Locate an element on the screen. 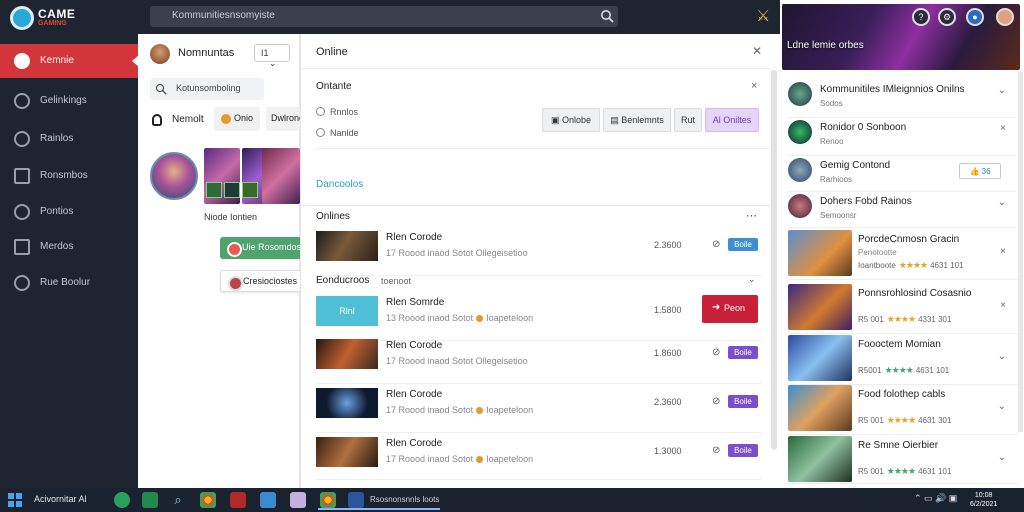 The height and width of the screenshot is (512, 1024). profile-avatar is located at coordinates (174, 176).